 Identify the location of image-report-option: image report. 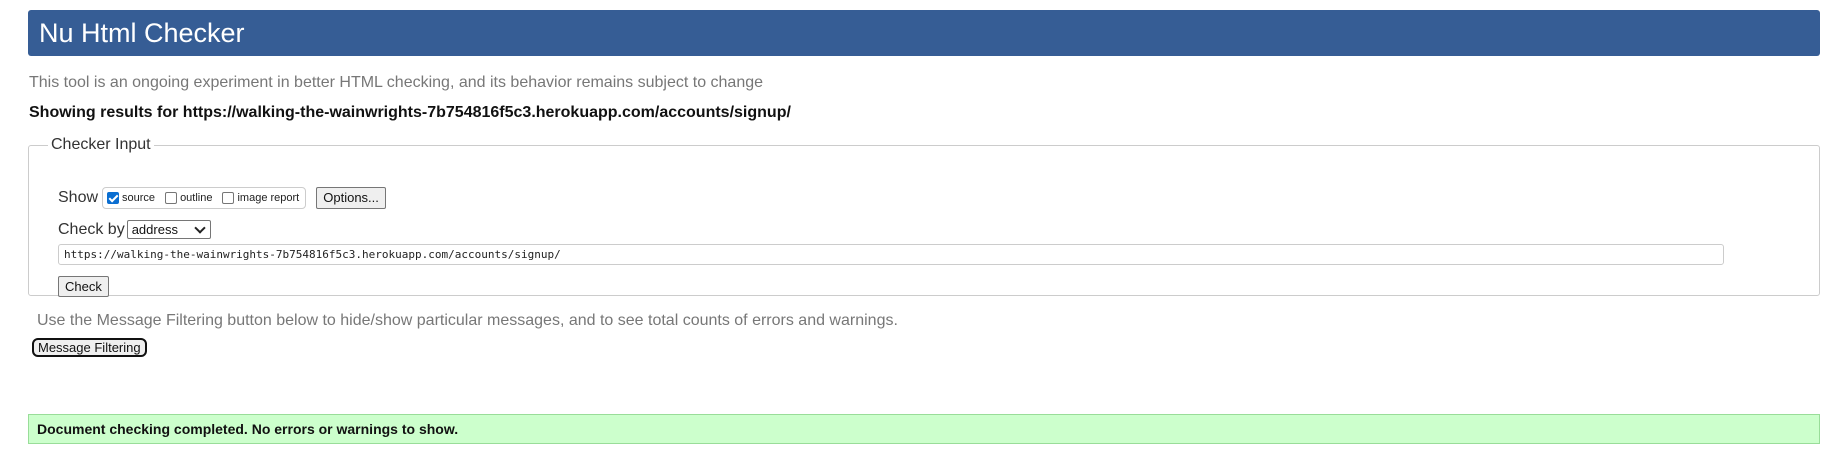
(260, 198).